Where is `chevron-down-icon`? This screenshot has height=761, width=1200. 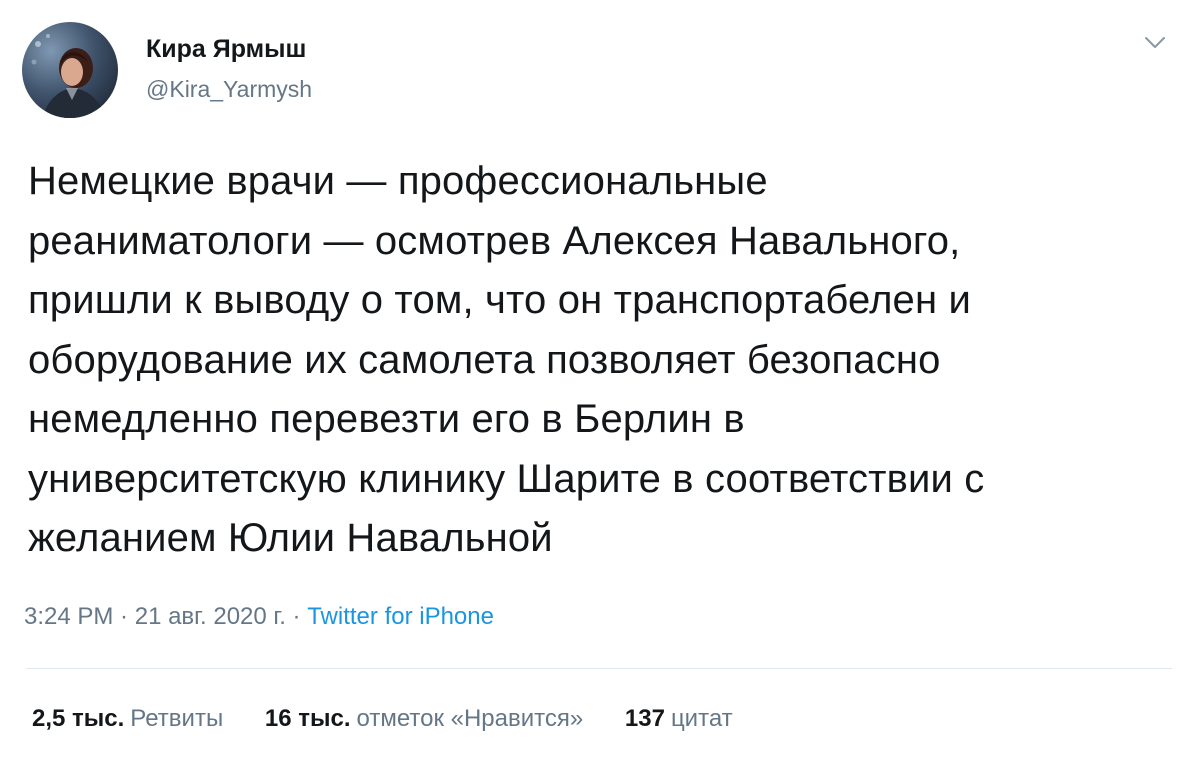
chevron-down-icon is located at coordinates (1155, 42).